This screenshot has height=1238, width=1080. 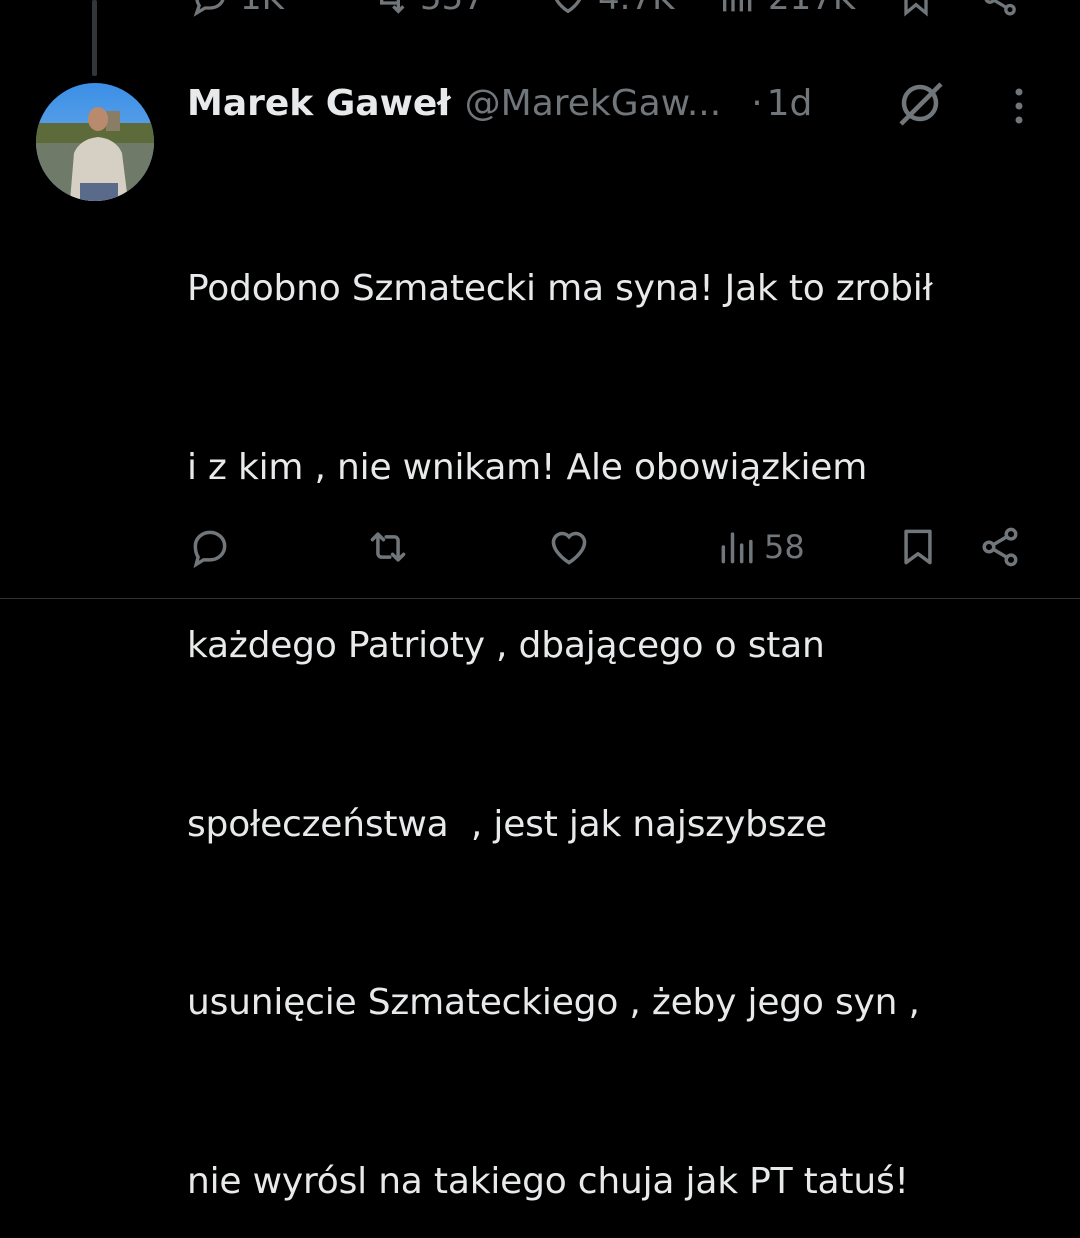 I want to click on views-button: 58, so click(x=760, y=547).